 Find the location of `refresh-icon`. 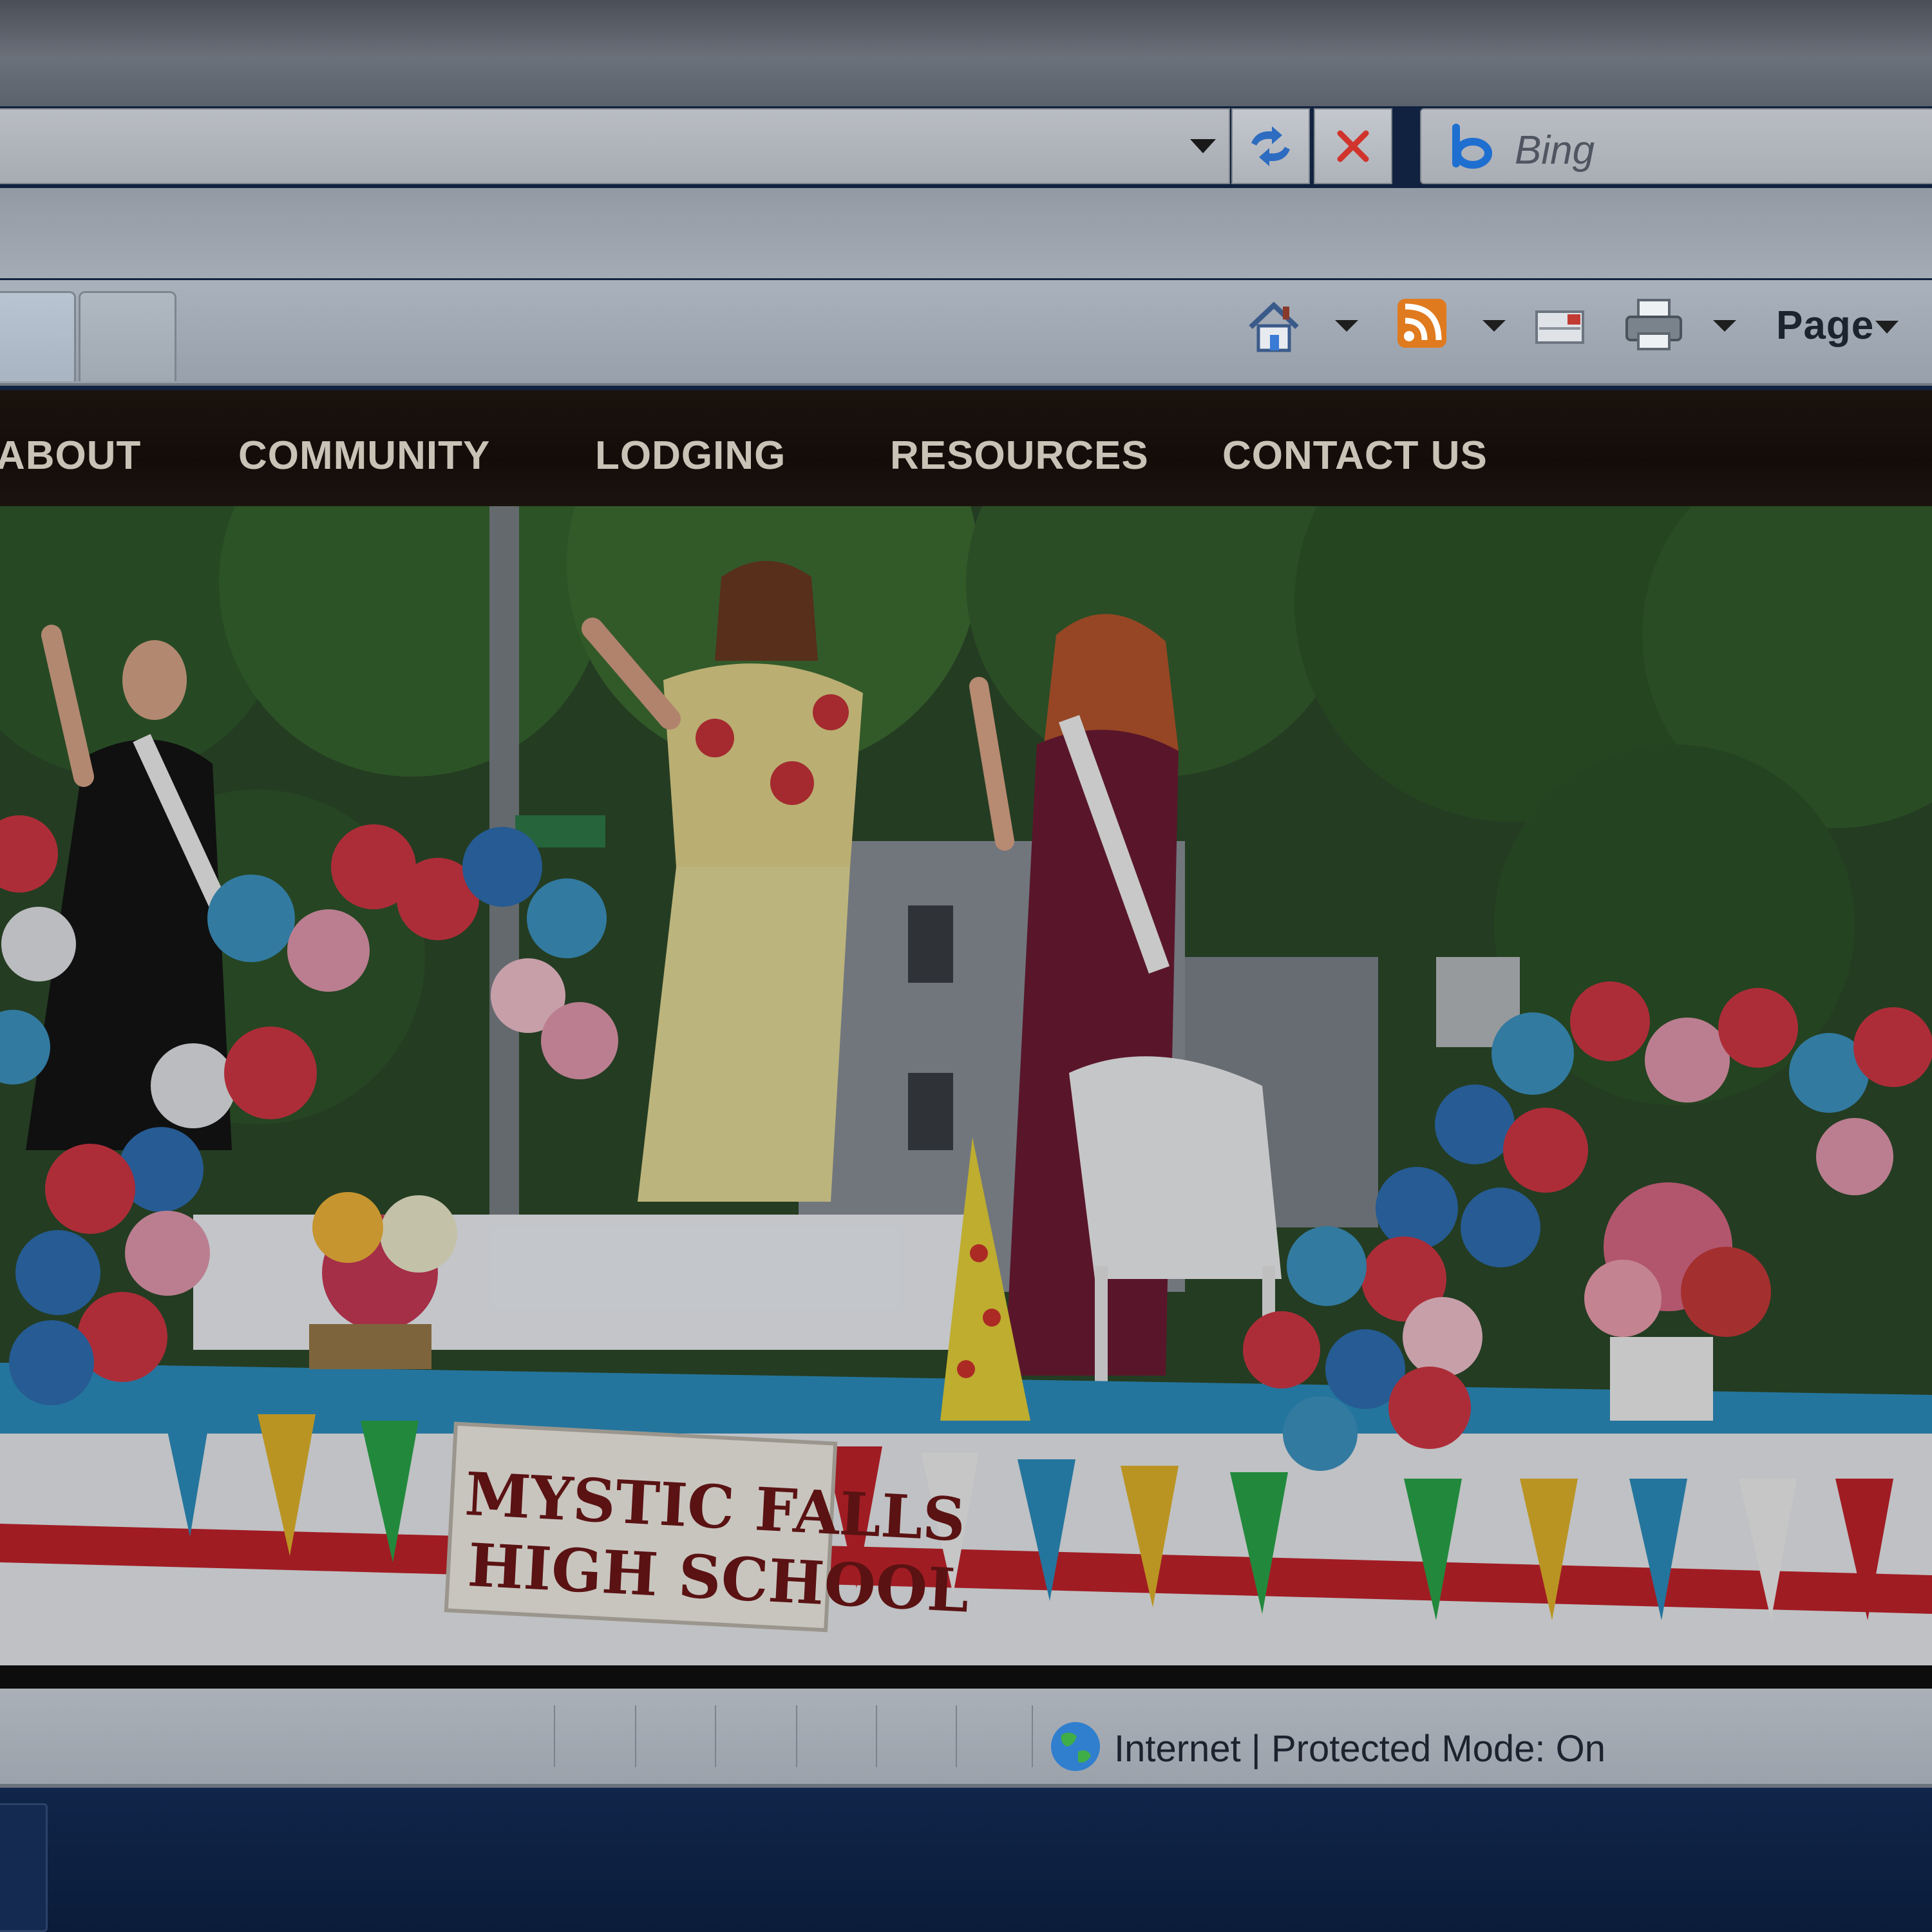

refresh-icon is located at coordinates (1270, 146).